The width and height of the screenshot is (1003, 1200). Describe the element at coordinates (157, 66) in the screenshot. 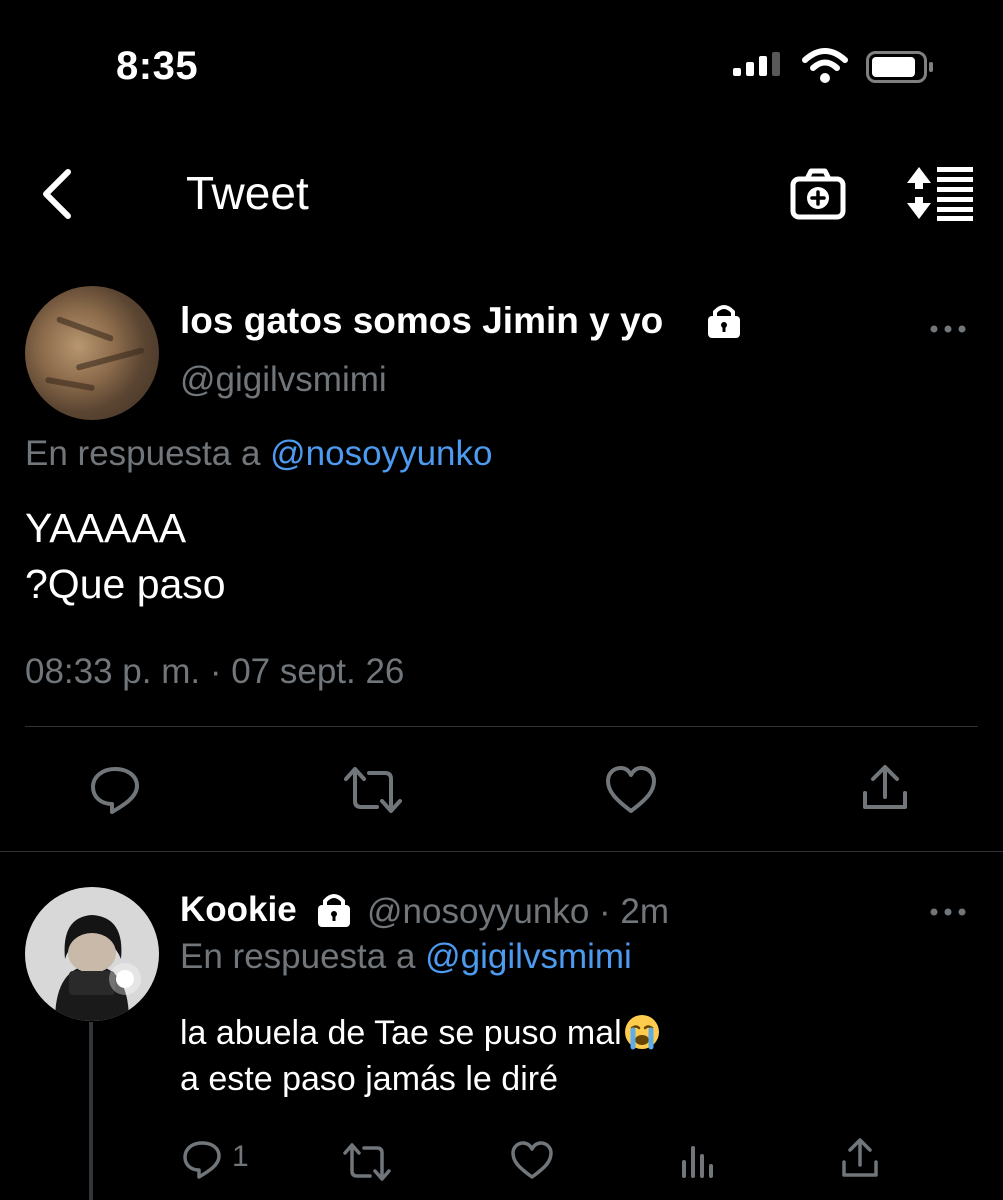

I see `status-time: 8:35` at that location.